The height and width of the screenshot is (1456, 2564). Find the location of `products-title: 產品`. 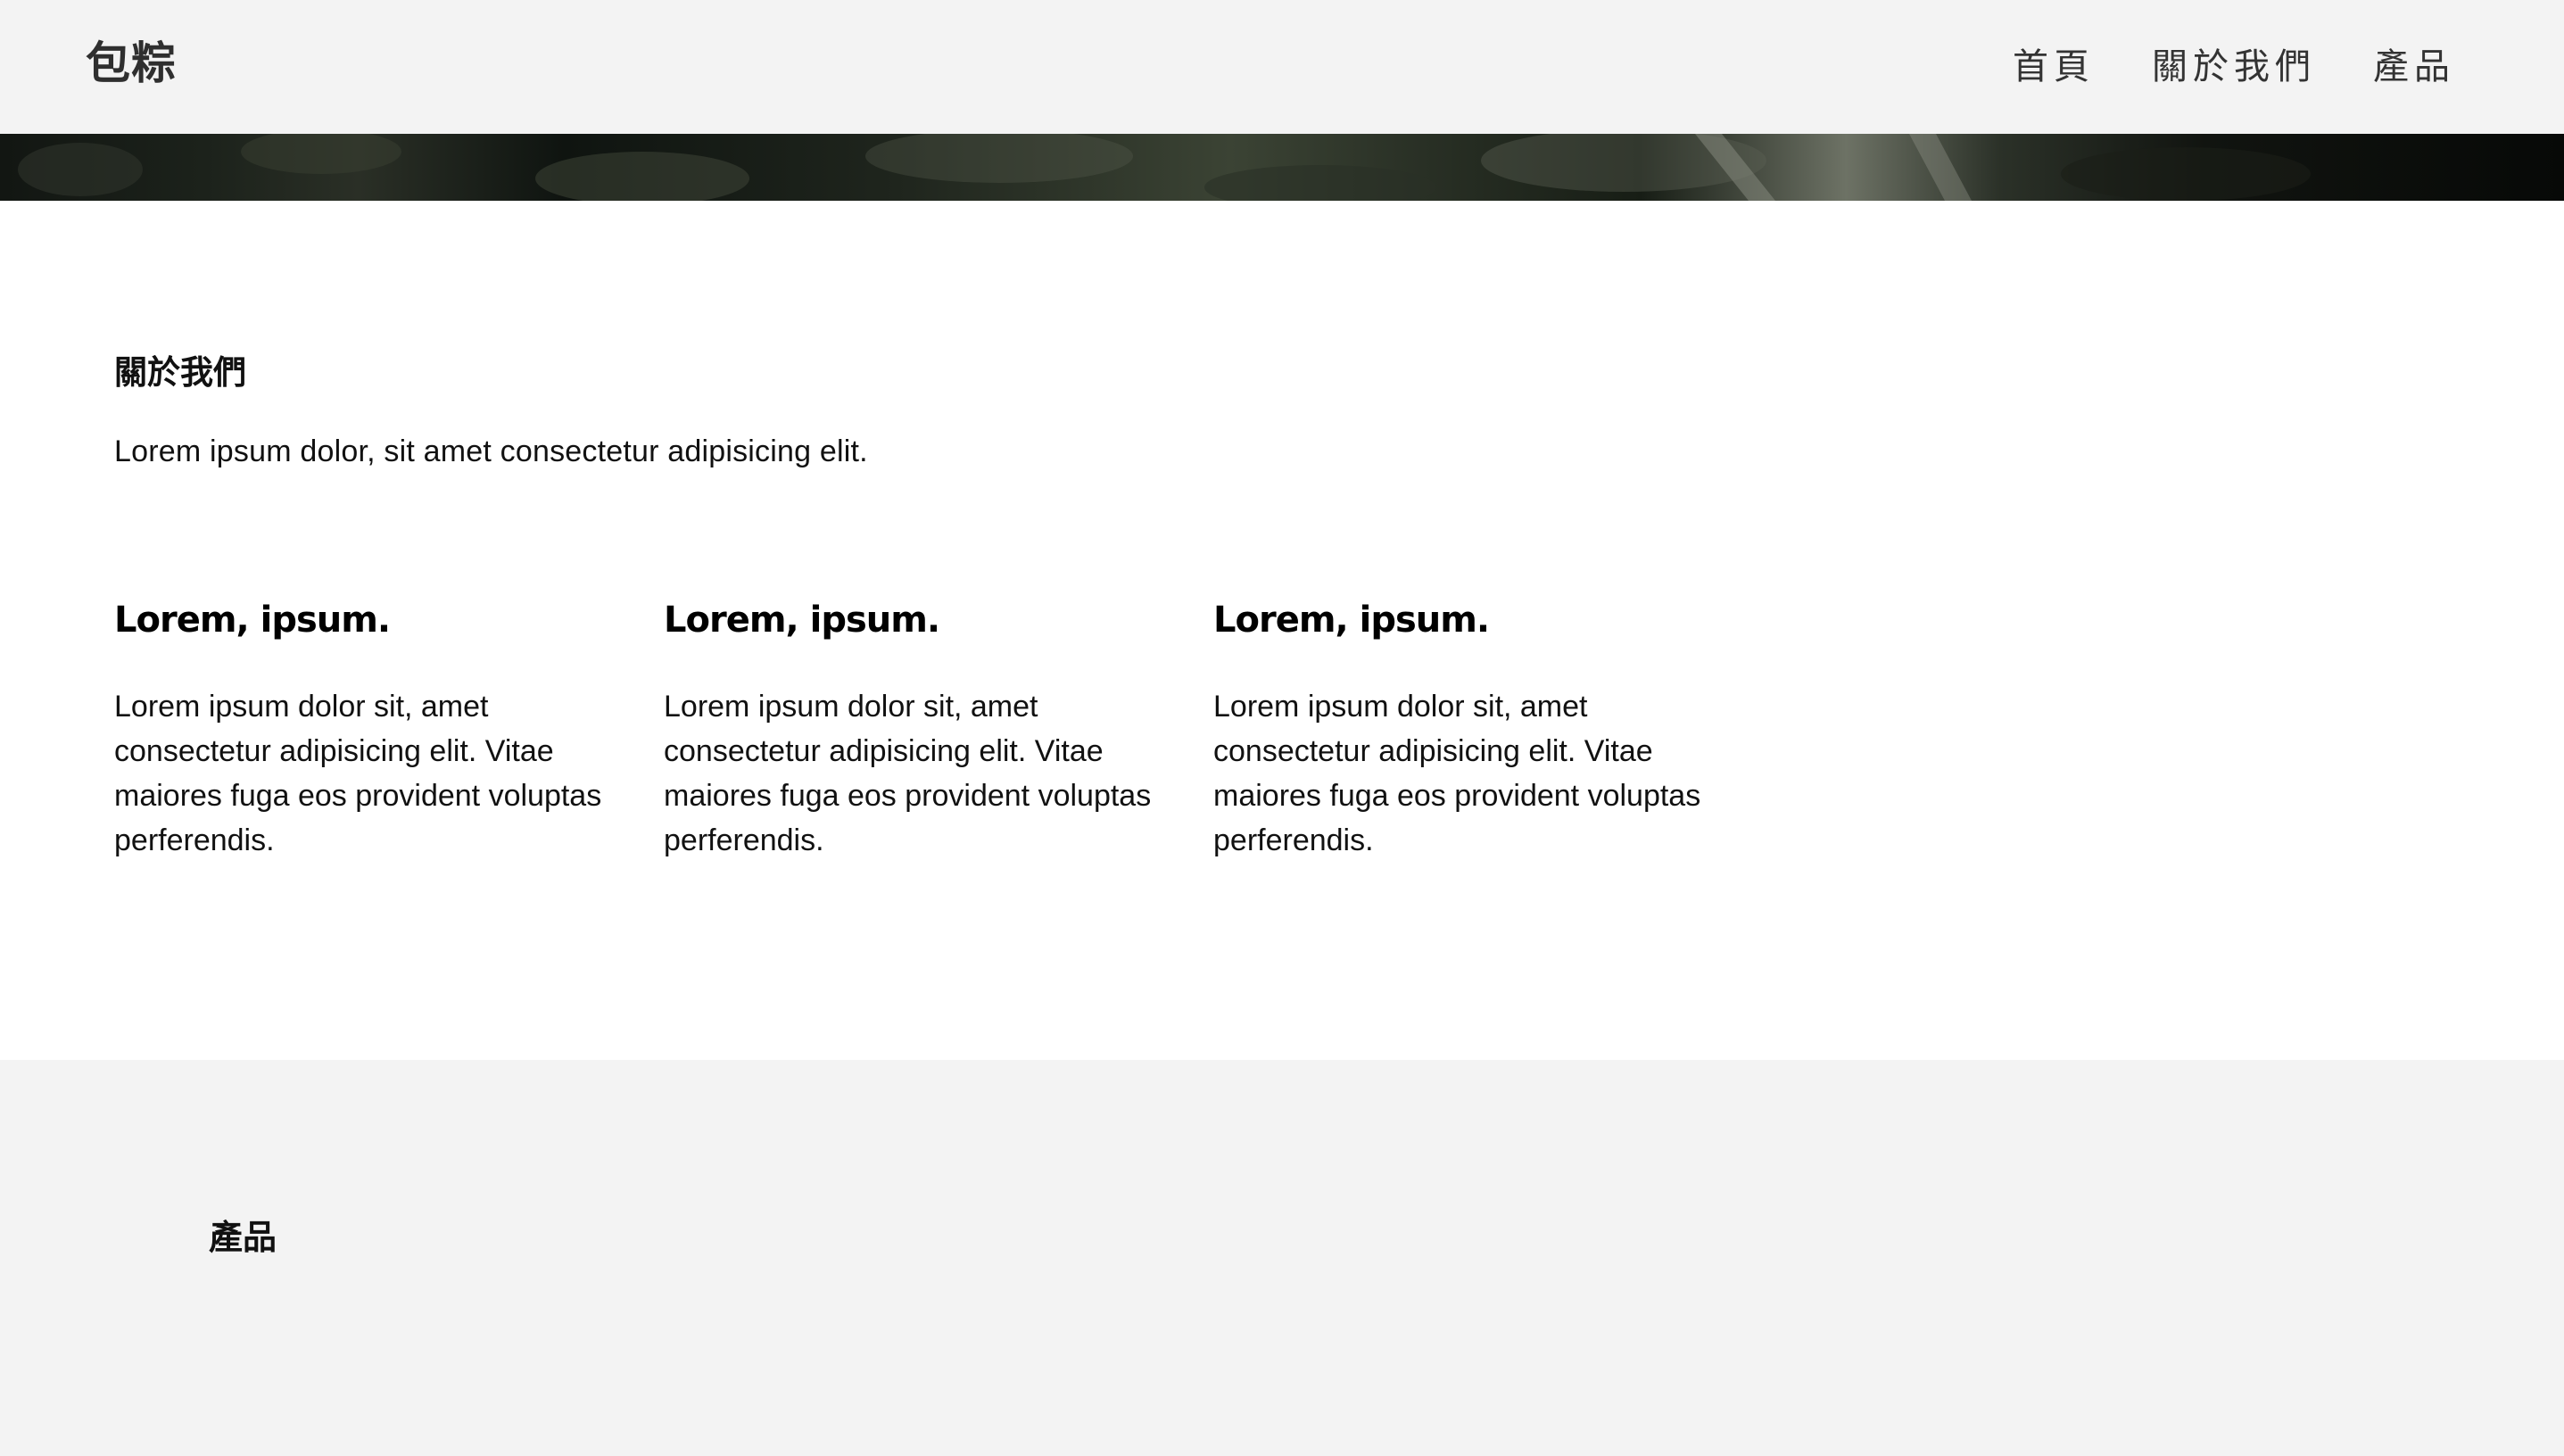

products-title: 產品 is located at coordinates (243, 1238).